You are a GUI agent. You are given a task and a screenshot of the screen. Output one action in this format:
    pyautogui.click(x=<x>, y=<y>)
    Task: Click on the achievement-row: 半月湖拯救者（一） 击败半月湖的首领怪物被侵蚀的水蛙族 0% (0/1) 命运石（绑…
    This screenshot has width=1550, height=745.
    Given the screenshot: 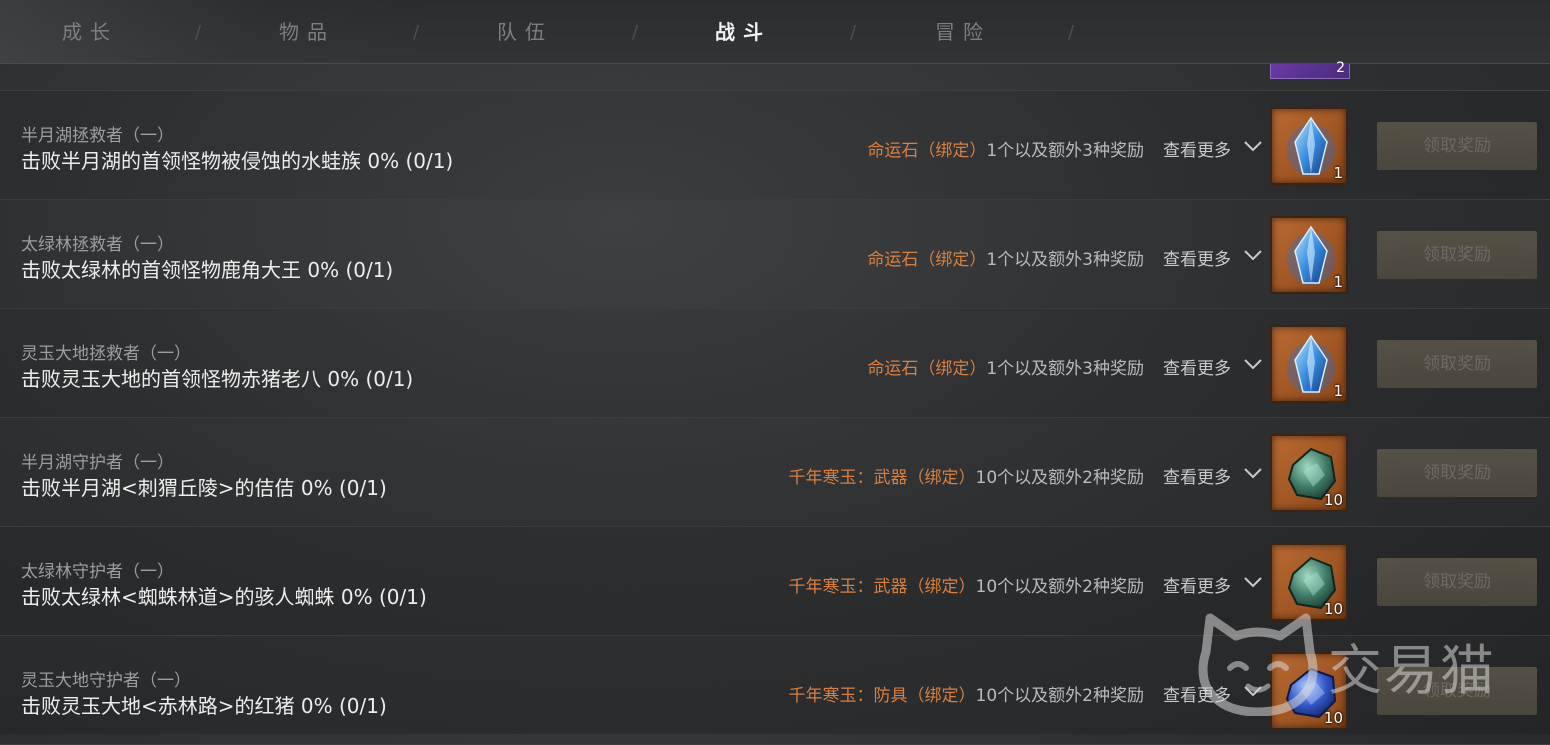 What is the action you would take?
    pyautogui.click(x=775, y=145)
    